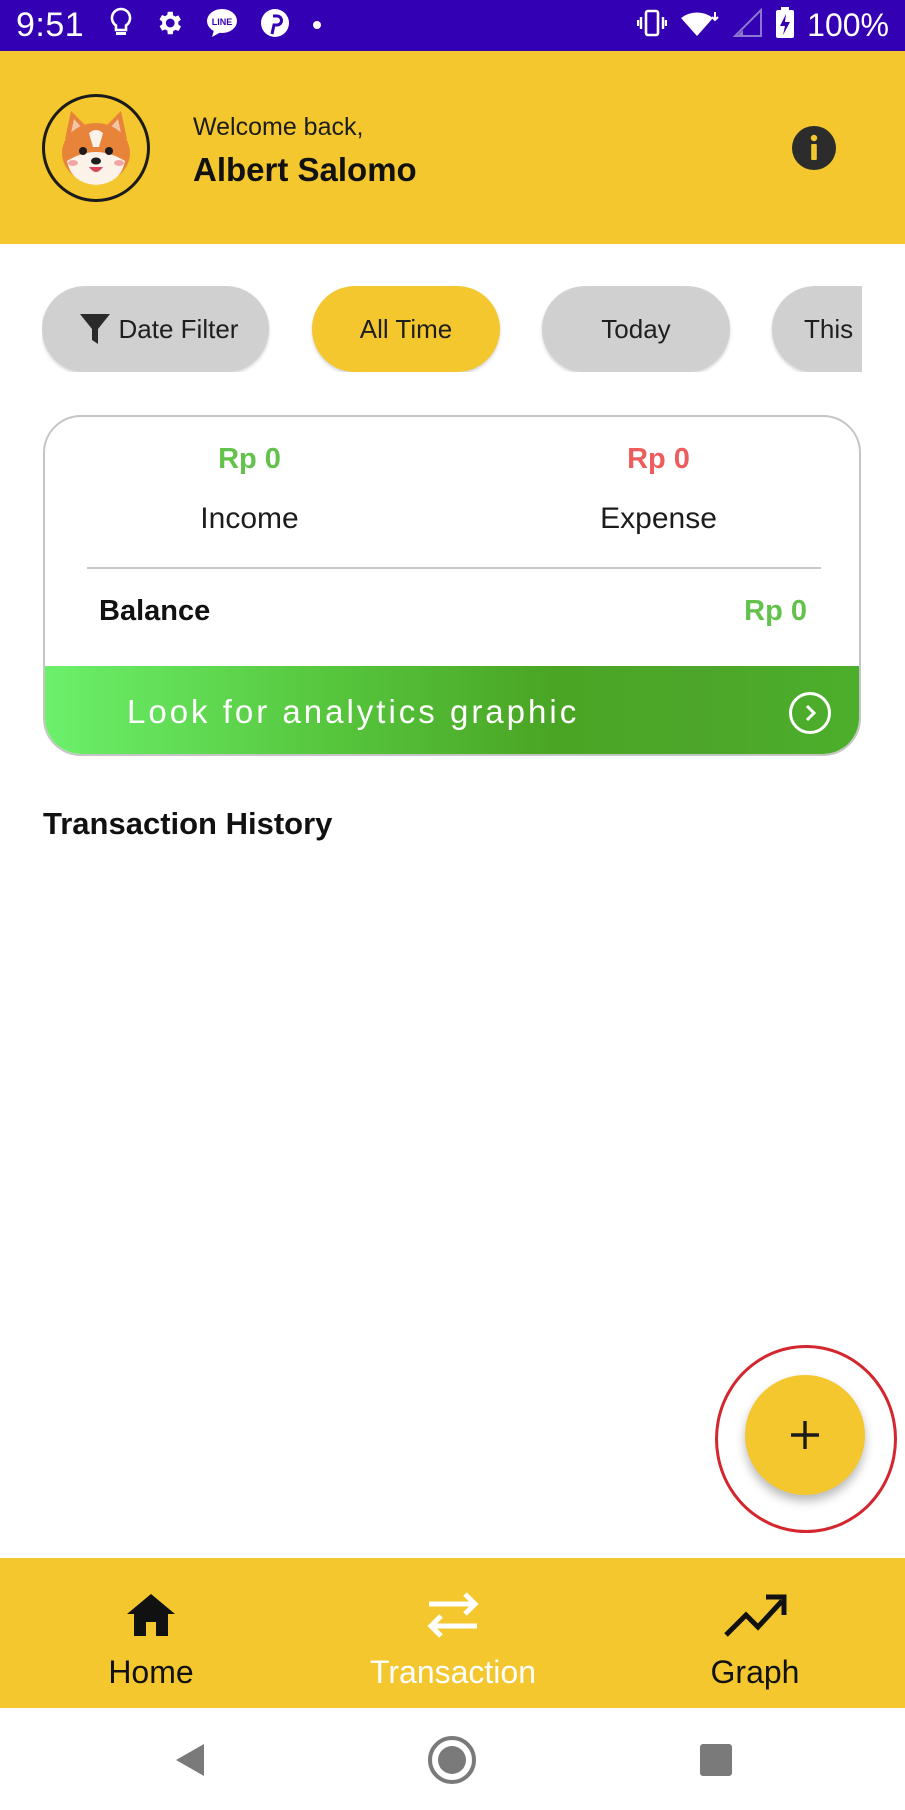 The image size is (905, 1810). Describe the element at coordinates (353, 711) in the screenshot. I see `analytics-label: Look for analytics graphic` at that location.